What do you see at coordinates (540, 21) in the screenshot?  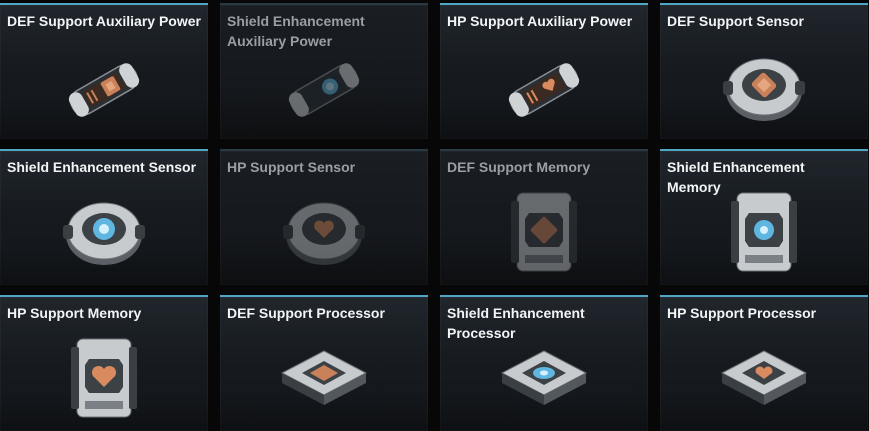 I see `module-name: HP Support Auxiliary Power` at bounding box center [540, 21].